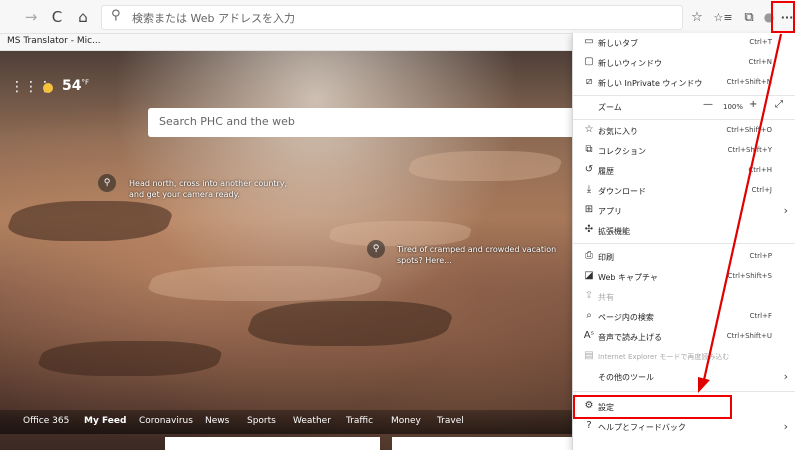  What do you see at coordinates (697, 17) in the screenshot?
I see `add-favorite-icon: ☆` at bounding box center [697, 17].